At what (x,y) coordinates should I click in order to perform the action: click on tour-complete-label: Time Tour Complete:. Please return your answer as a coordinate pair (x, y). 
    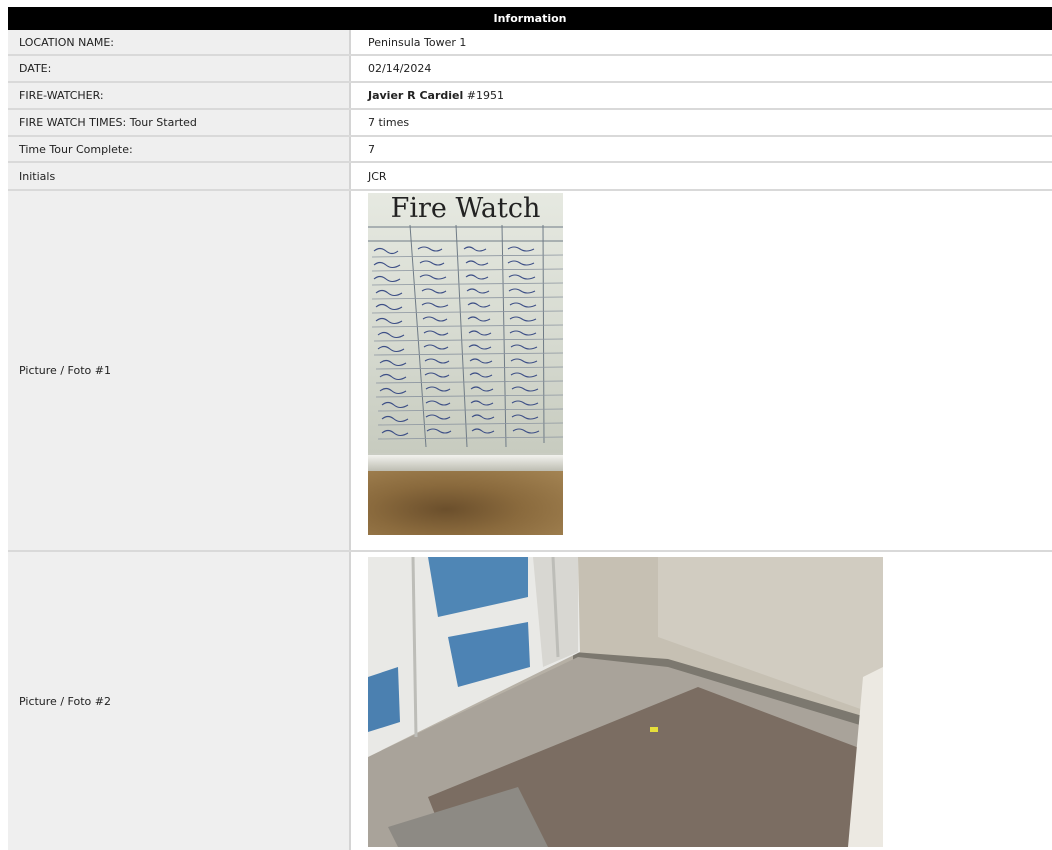
    Looking at the image, I should click on (179, 149).